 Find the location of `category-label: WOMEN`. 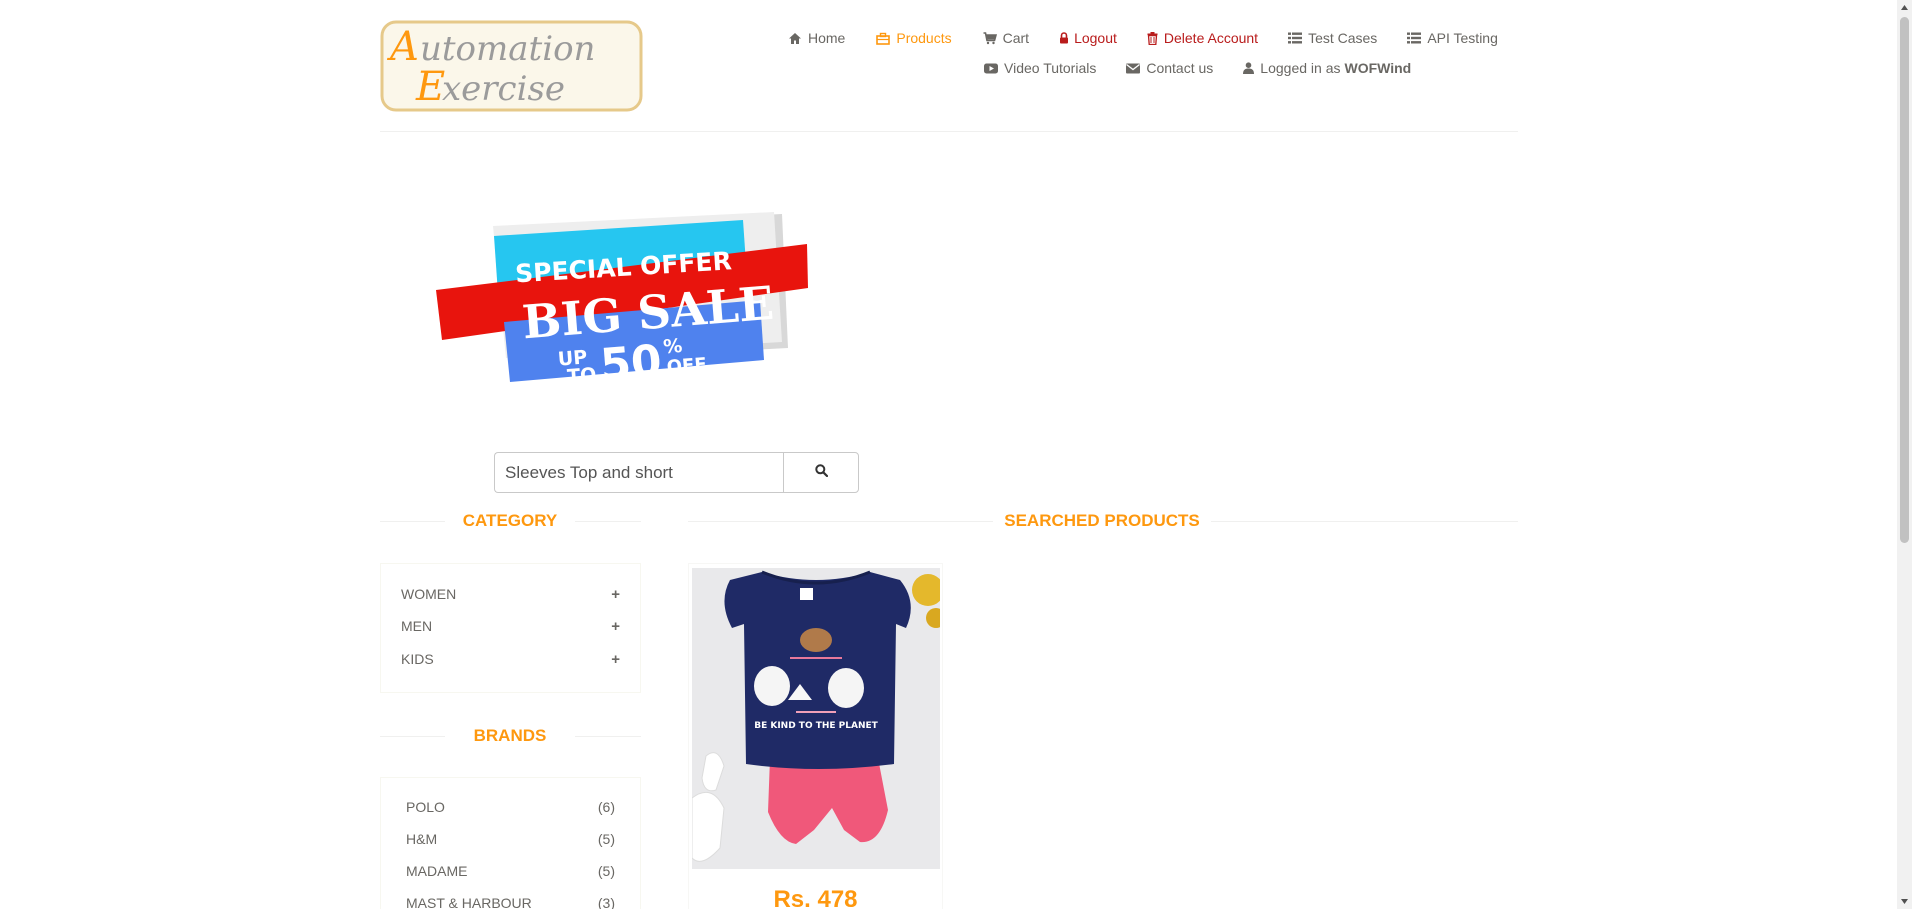

category-label: WOMEN is located at coordinates (429, 594).